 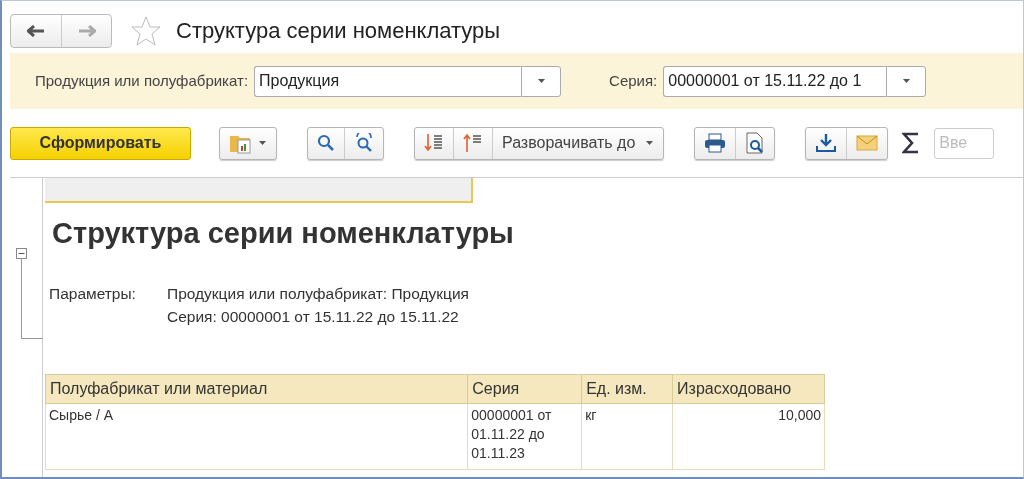 I want to click on series-field: 00000001 от 15.11.22 до 1, so click(x=775, y=81).